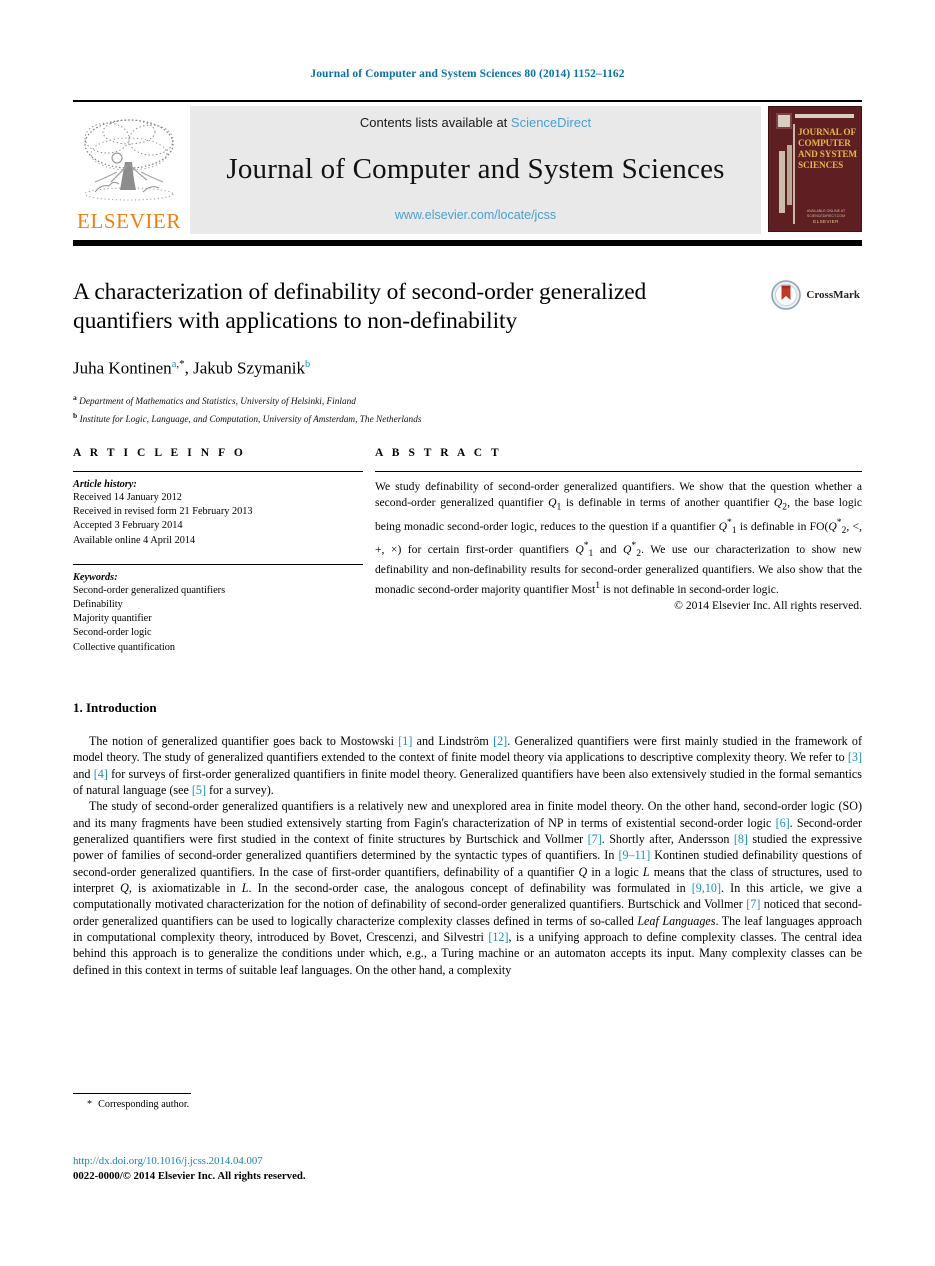  Describe the element at coordinates (144, 1104) in the screenshot. I see `corresponding-author-text: Corresponding author.` at that location.